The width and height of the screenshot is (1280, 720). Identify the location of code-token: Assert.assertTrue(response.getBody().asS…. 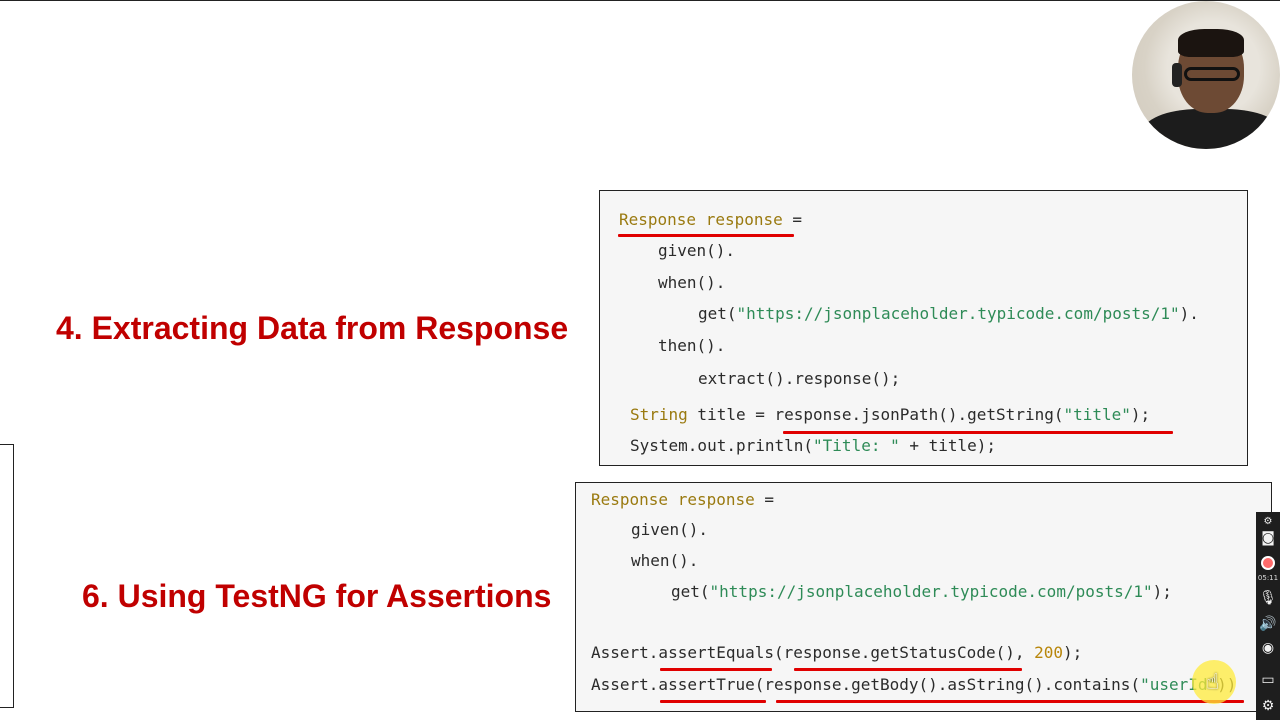
(866, 684).